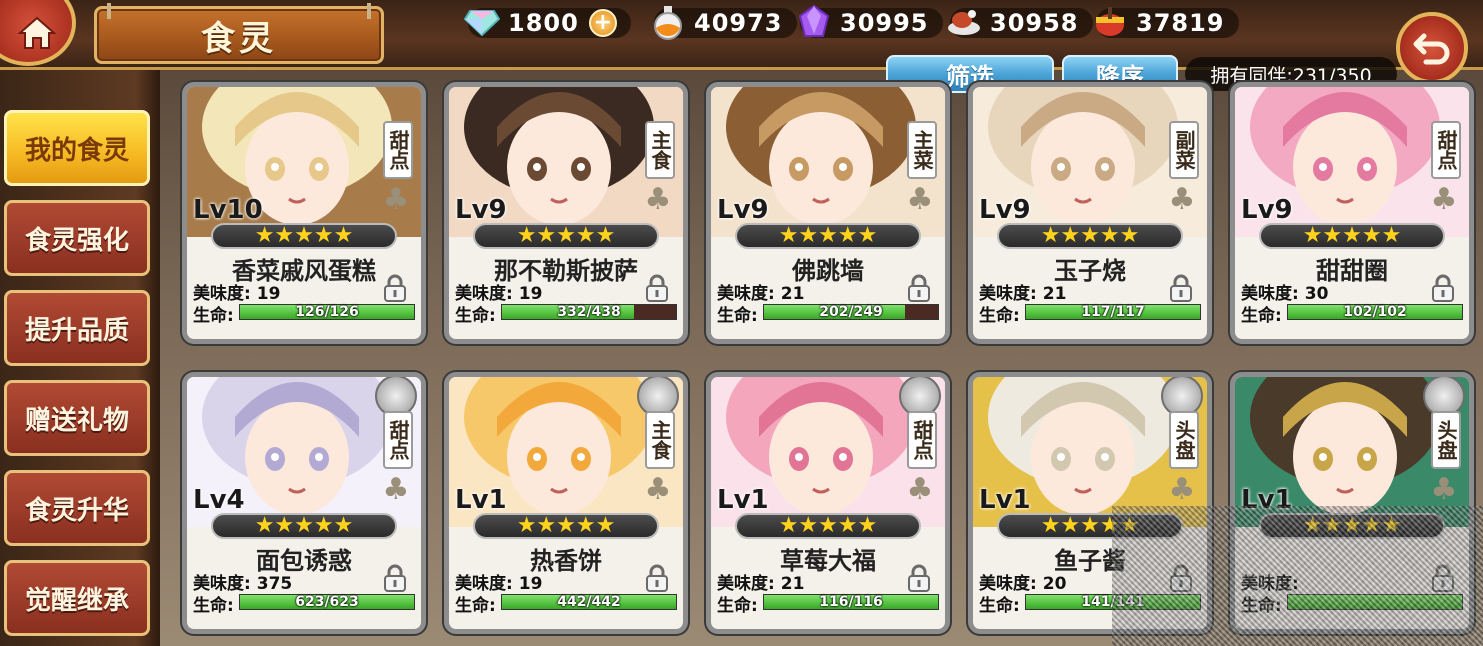  I want to click on food-soul-card: 甜点 ♣ Lv4 ★★★★★ 面包诱惑 美味度: 375 生命: 623/623, so click(304, 503).